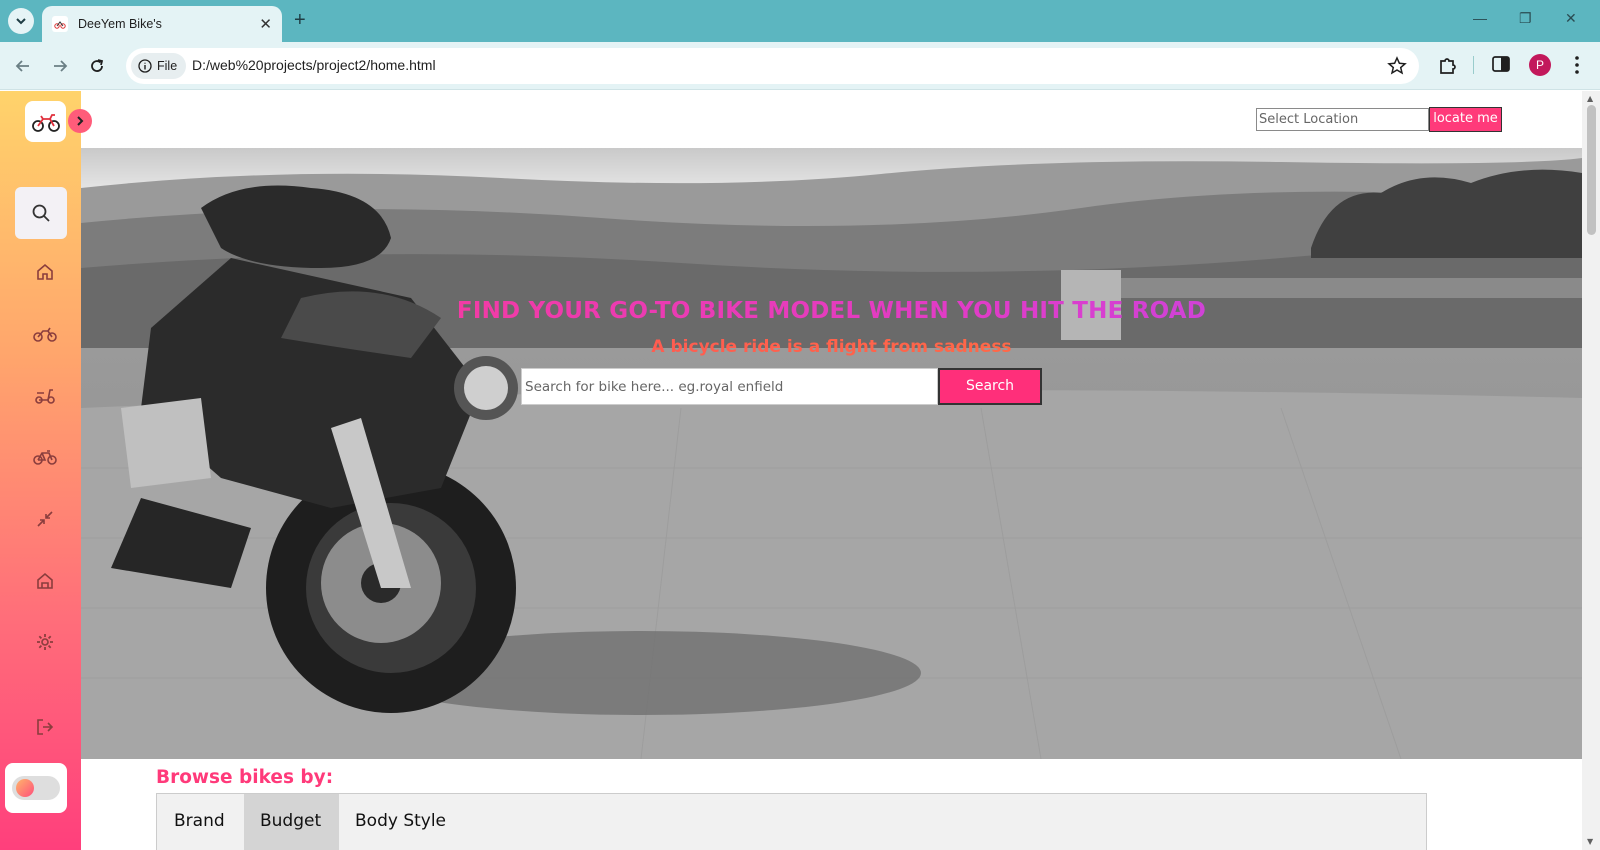 The image size is (1600, 850). I want to click on bicycle-icon, so click(45, 457).